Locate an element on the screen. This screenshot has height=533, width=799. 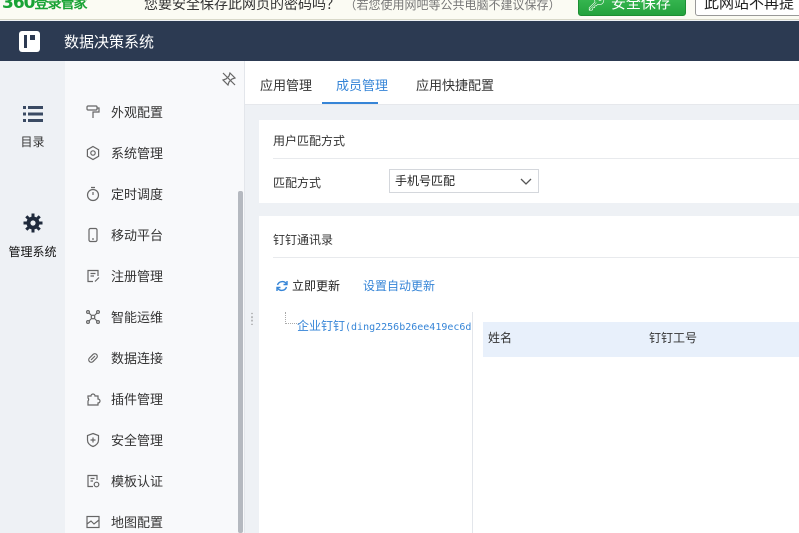
submenu-item-security: 安全管理 is located at coordinates (152, 439).